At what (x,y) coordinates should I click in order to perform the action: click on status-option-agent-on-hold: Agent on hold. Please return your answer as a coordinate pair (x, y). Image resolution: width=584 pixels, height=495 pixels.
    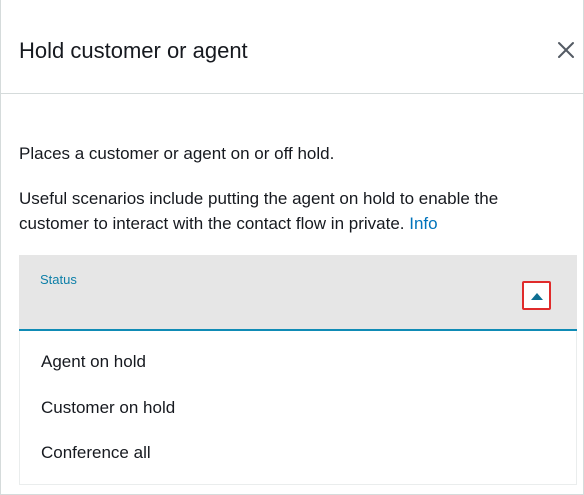
    Looking at the image, I should click on (93, 362).